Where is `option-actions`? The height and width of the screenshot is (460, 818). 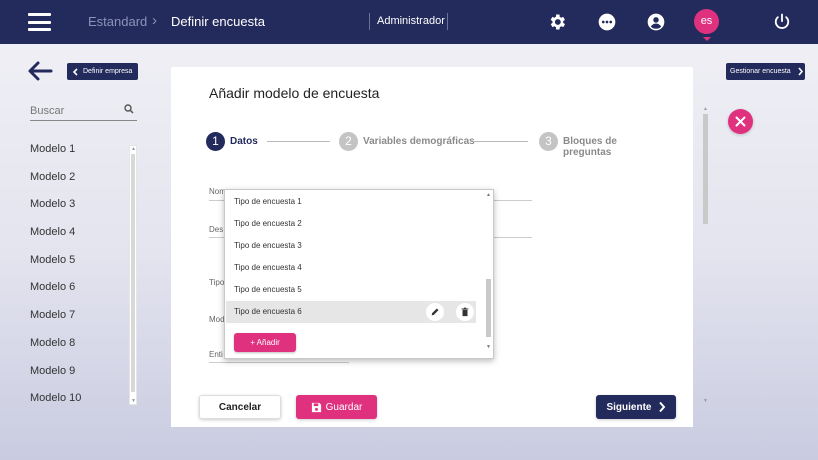
option-actions is located at coordinates (450, 312).